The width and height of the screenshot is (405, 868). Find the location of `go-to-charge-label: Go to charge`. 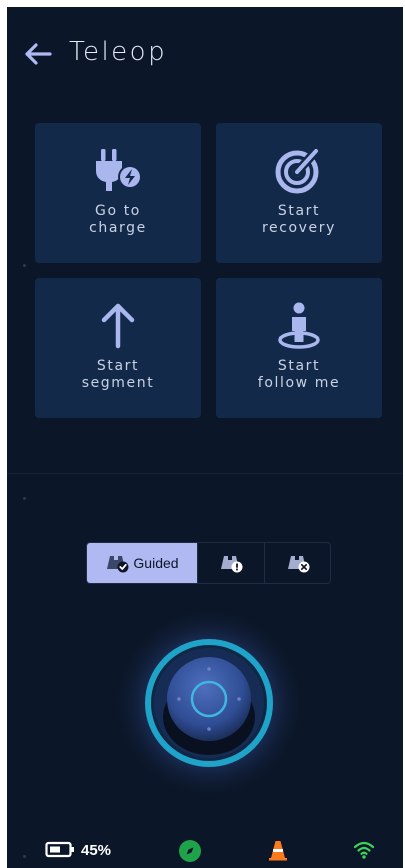

go-to-charge-label: Go to charge is located at coordinates (118, 219).